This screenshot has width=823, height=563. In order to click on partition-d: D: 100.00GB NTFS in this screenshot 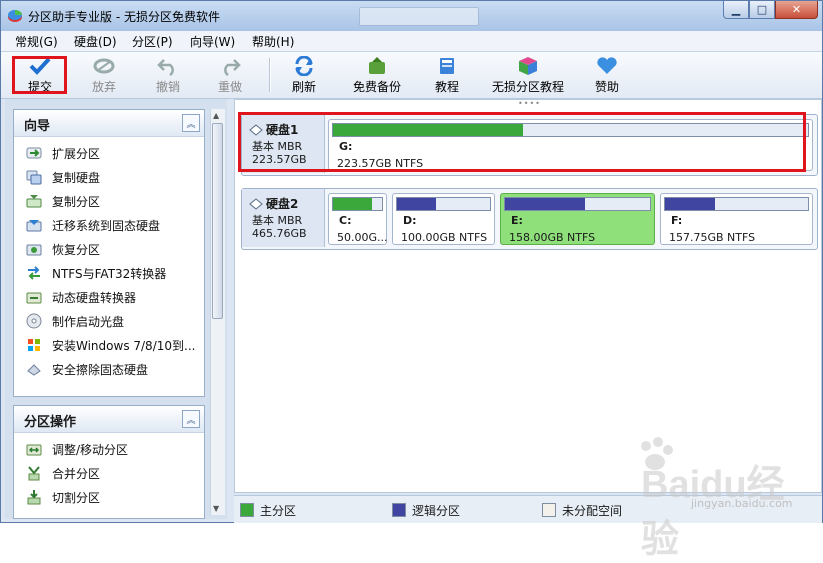, I will do `click(443, 219)`.